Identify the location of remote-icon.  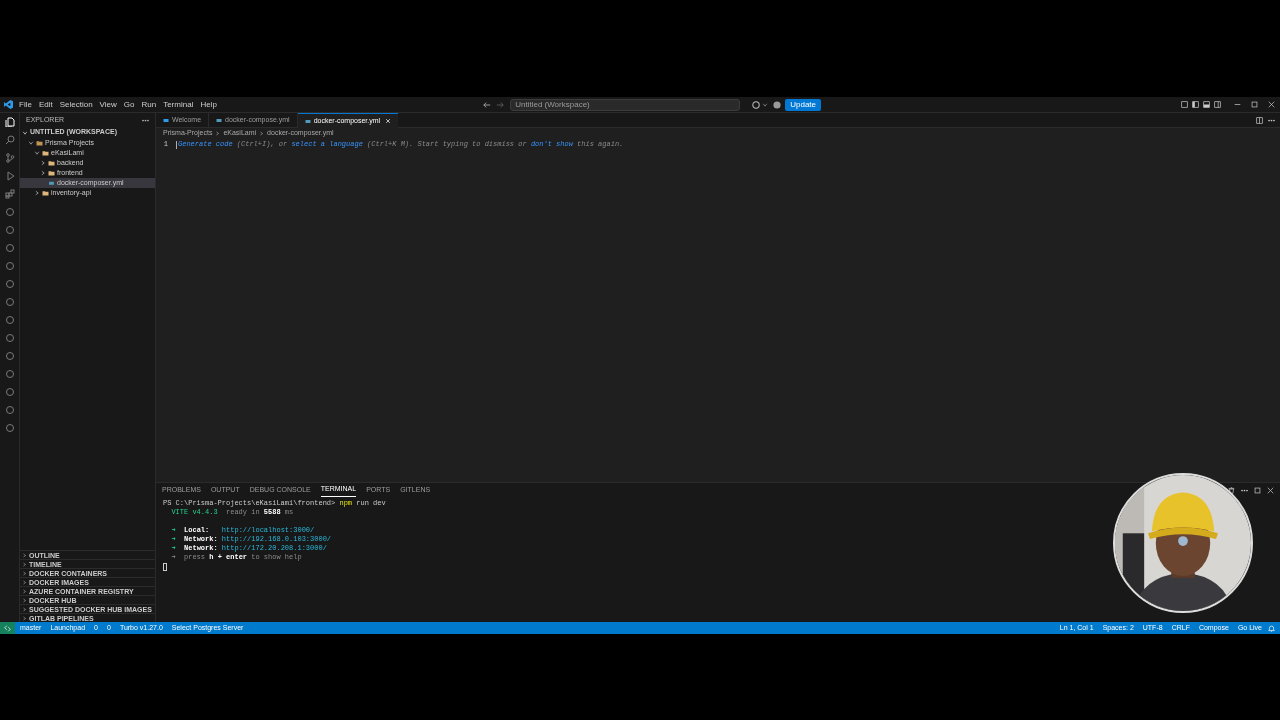
(7, 628).